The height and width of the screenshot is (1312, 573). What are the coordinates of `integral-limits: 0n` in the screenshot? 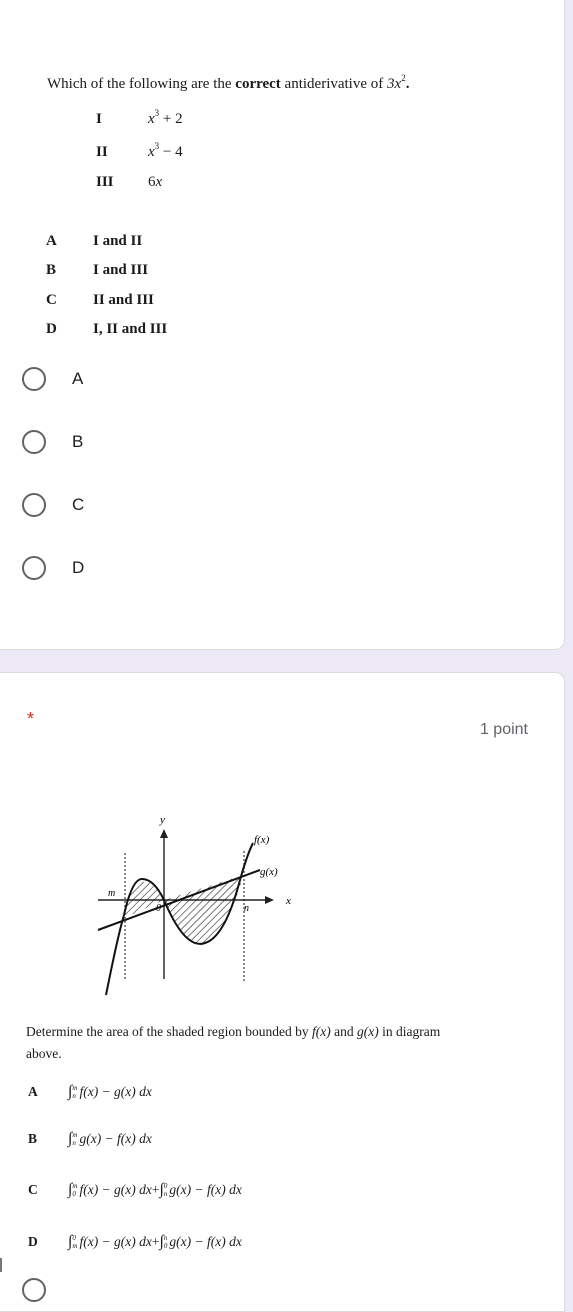 It's located at (166, 1190).